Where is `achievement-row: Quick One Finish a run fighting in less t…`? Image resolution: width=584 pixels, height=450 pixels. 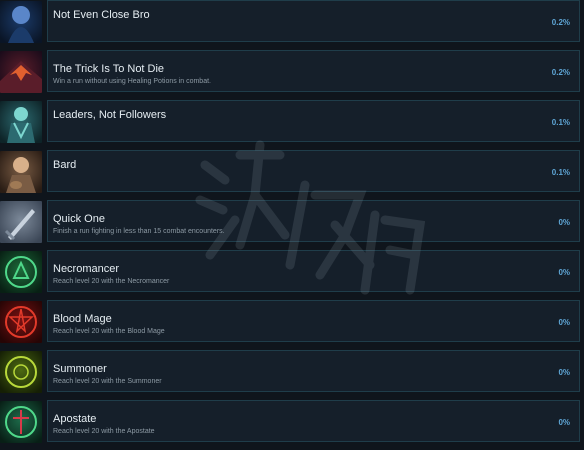 achievement-row: Quick One Finish a run fighting in less t… is located at coordinates (292, 225).